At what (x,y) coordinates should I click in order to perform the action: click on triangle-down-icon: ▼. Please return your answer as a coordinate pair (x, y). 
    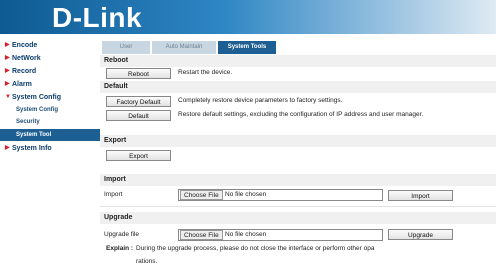
    Looking at the image, I should click on (8, 97).